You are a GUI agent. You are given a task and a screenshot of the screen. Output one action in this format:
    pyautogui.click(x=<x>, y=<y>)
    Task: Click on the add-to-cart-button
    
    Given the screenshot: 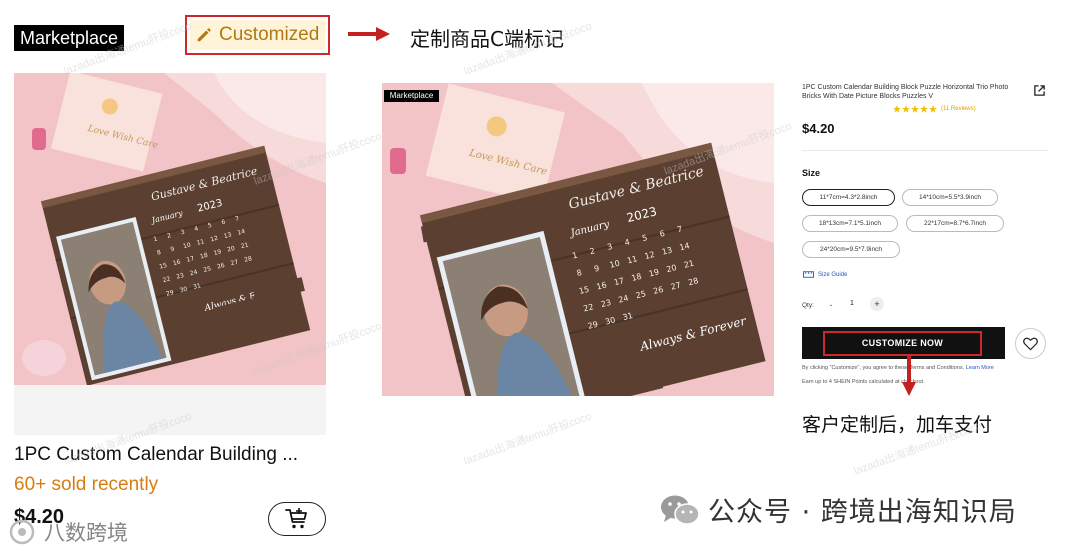 What is the action you would take?
    pyautogui.click(x=297, y=519)
    